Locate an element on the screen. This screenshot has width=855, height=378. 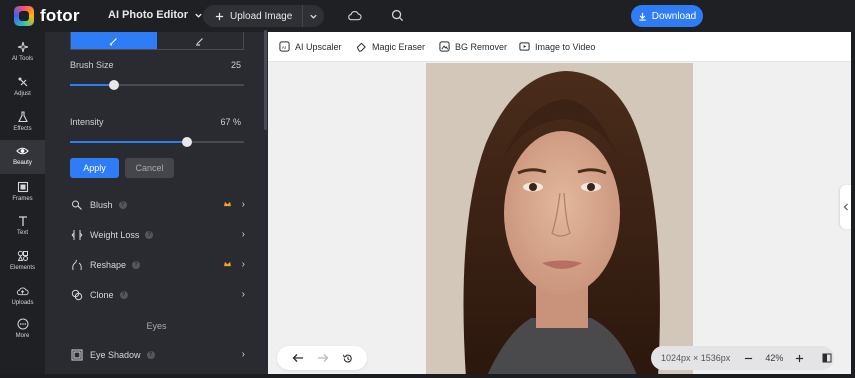
brush-size-slider is located at coordinates (157, 85).